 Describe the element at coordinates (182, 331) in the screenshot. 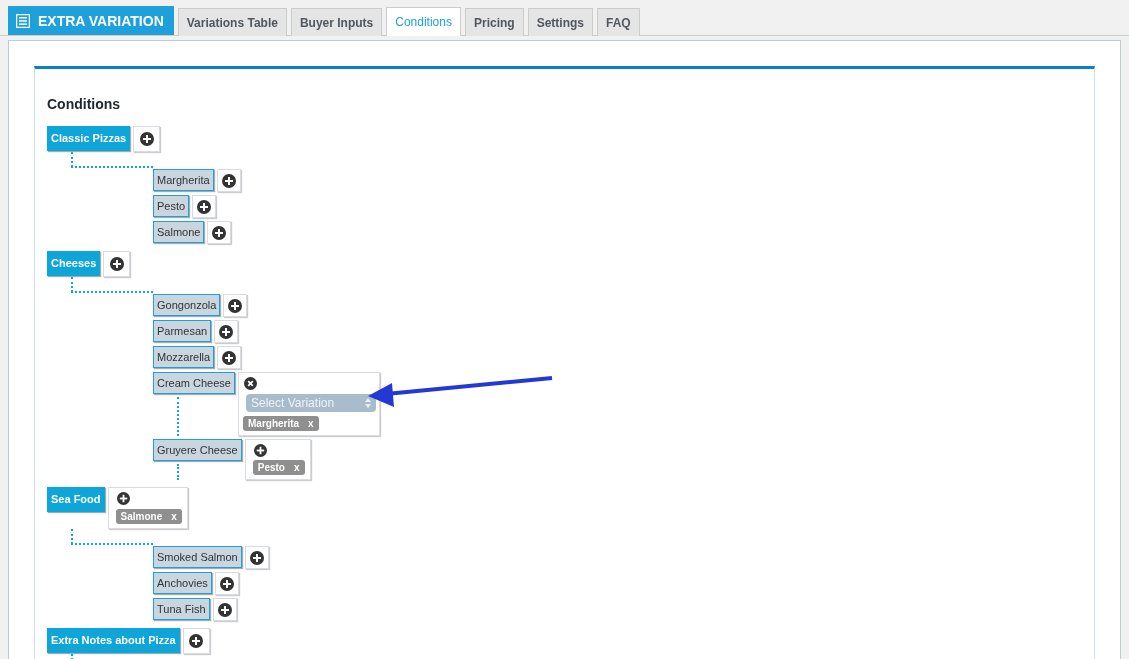

I see `variation-label: Parmesan` at that location.